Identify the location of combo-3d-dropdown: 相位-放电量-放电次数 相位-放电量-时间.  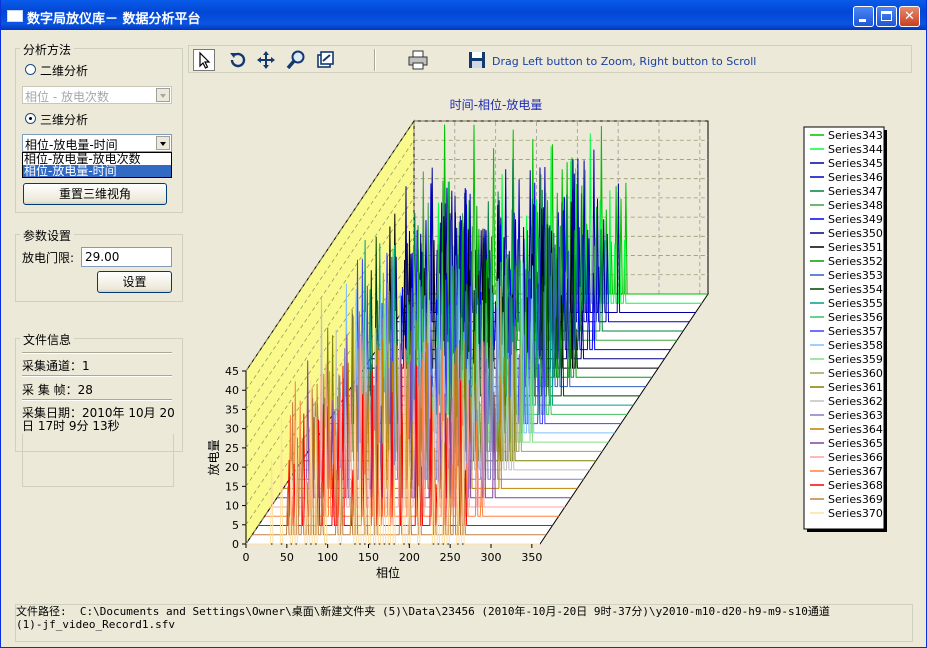
(97, 165).